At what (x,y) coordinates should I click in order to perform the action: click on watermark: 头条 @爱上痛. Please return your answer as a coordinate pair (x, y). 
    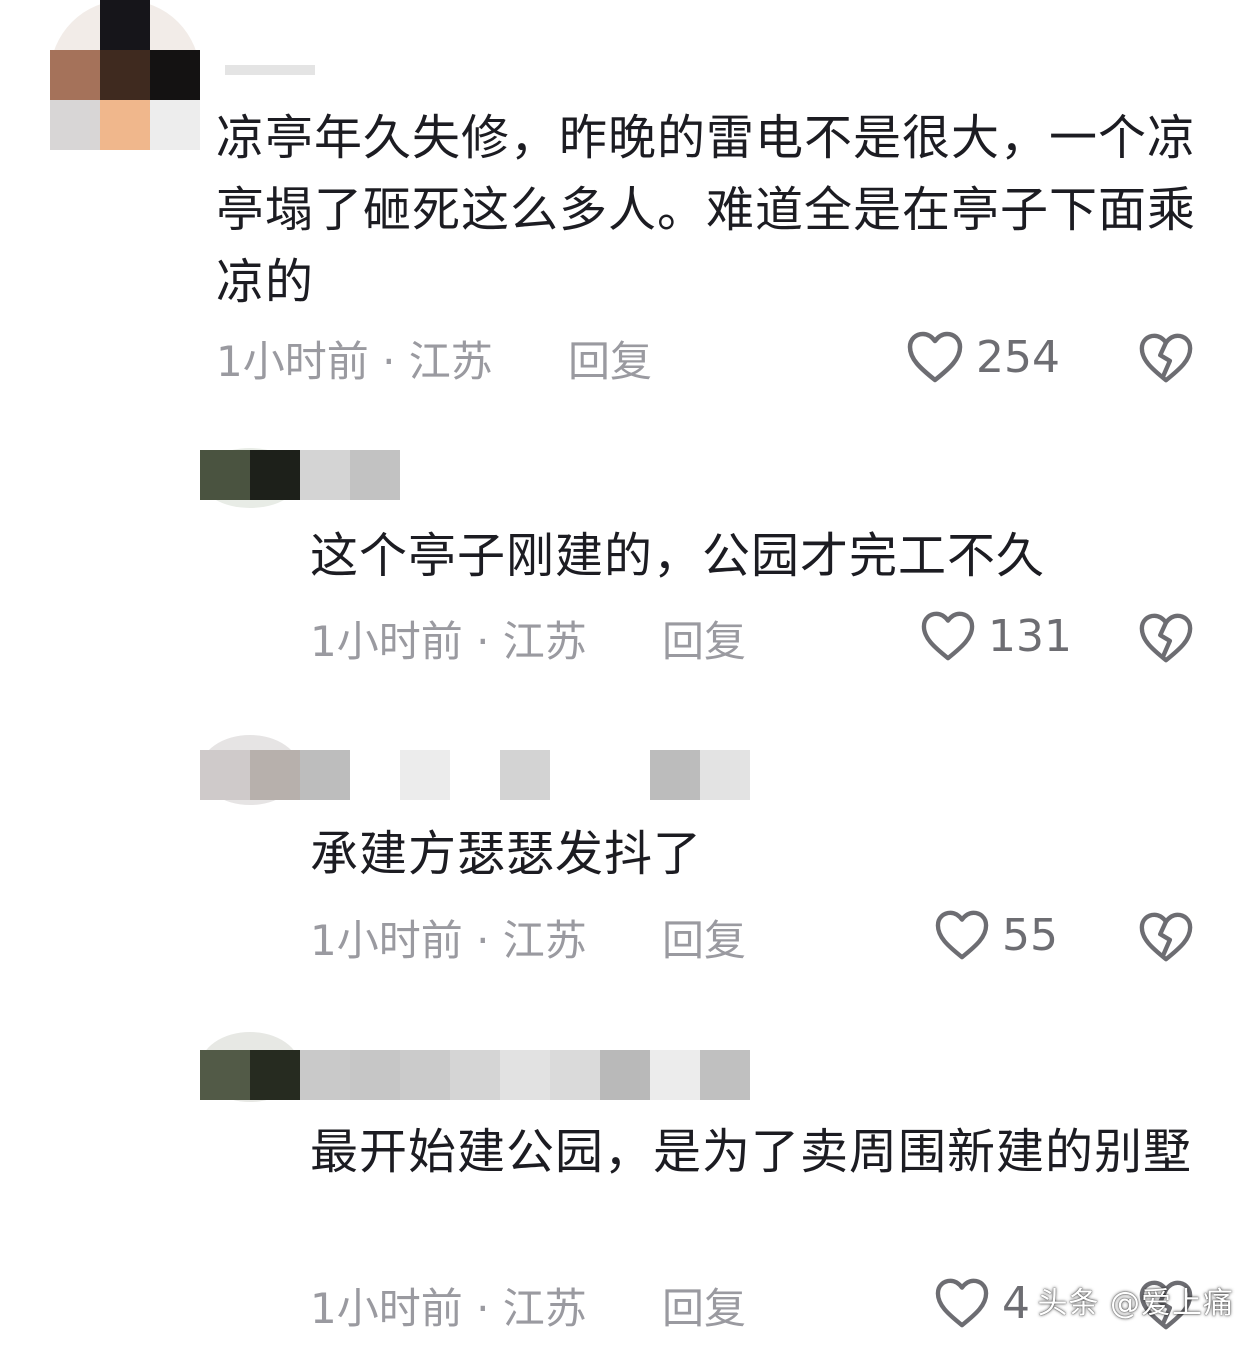
    Looking at the image, I should click on (1135, 1303).